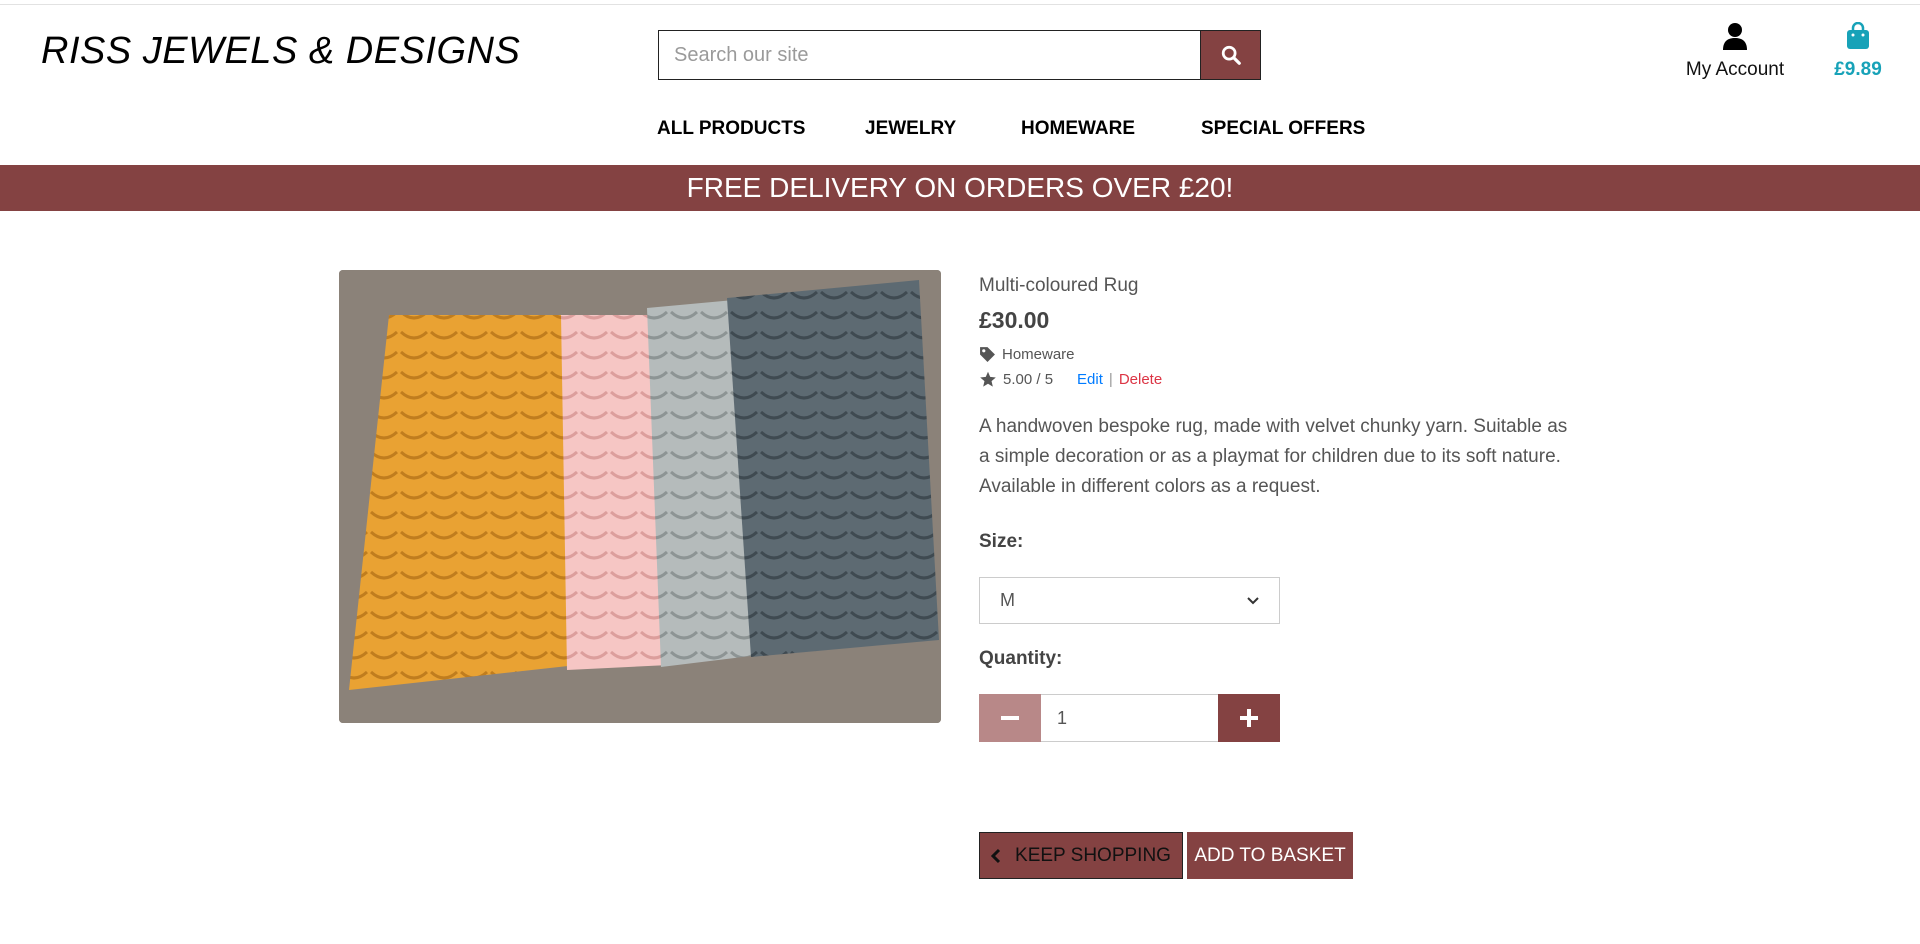 The image size is (1920, 944). Describe the element at coordinates (731, 129) in the screenshot. I see `nav-all-products: ALL PRODUCTS` at that location.